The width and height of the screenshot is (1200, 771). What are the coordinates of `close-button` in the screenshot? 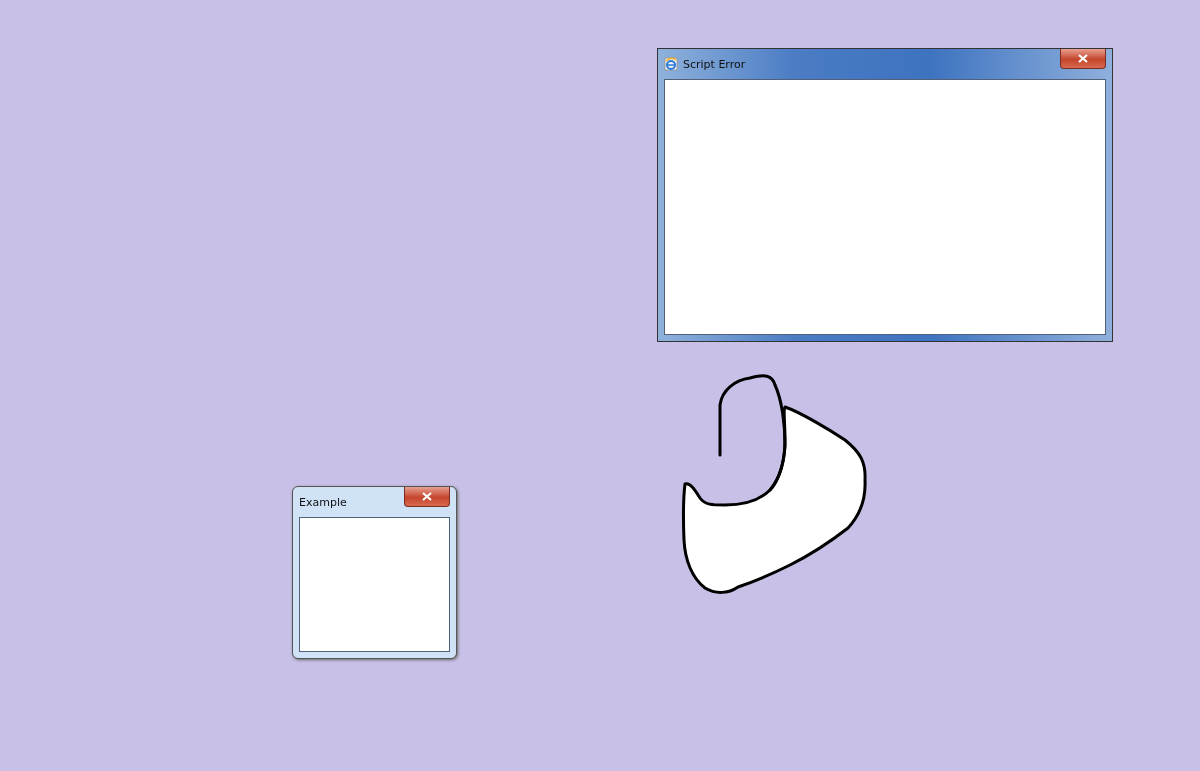 It's located at (1083, 59).